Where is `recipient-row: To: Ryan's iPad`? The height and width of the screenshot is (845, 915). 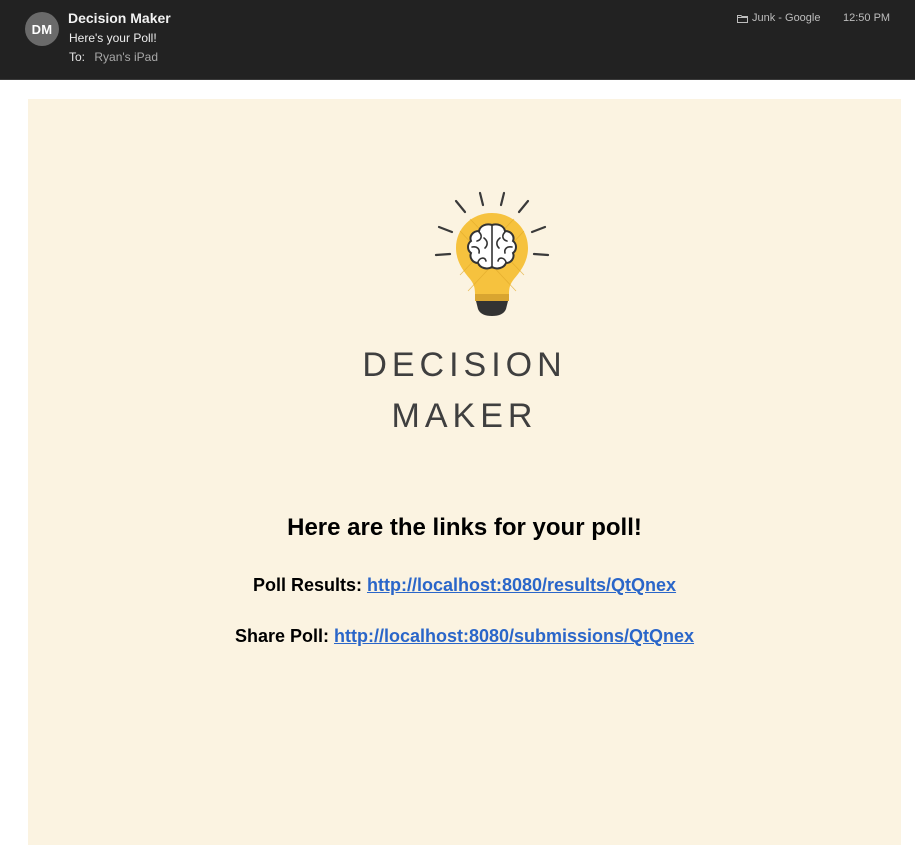 recipient-row: To: Ryan's iPad is located at coordinates (113, 57).